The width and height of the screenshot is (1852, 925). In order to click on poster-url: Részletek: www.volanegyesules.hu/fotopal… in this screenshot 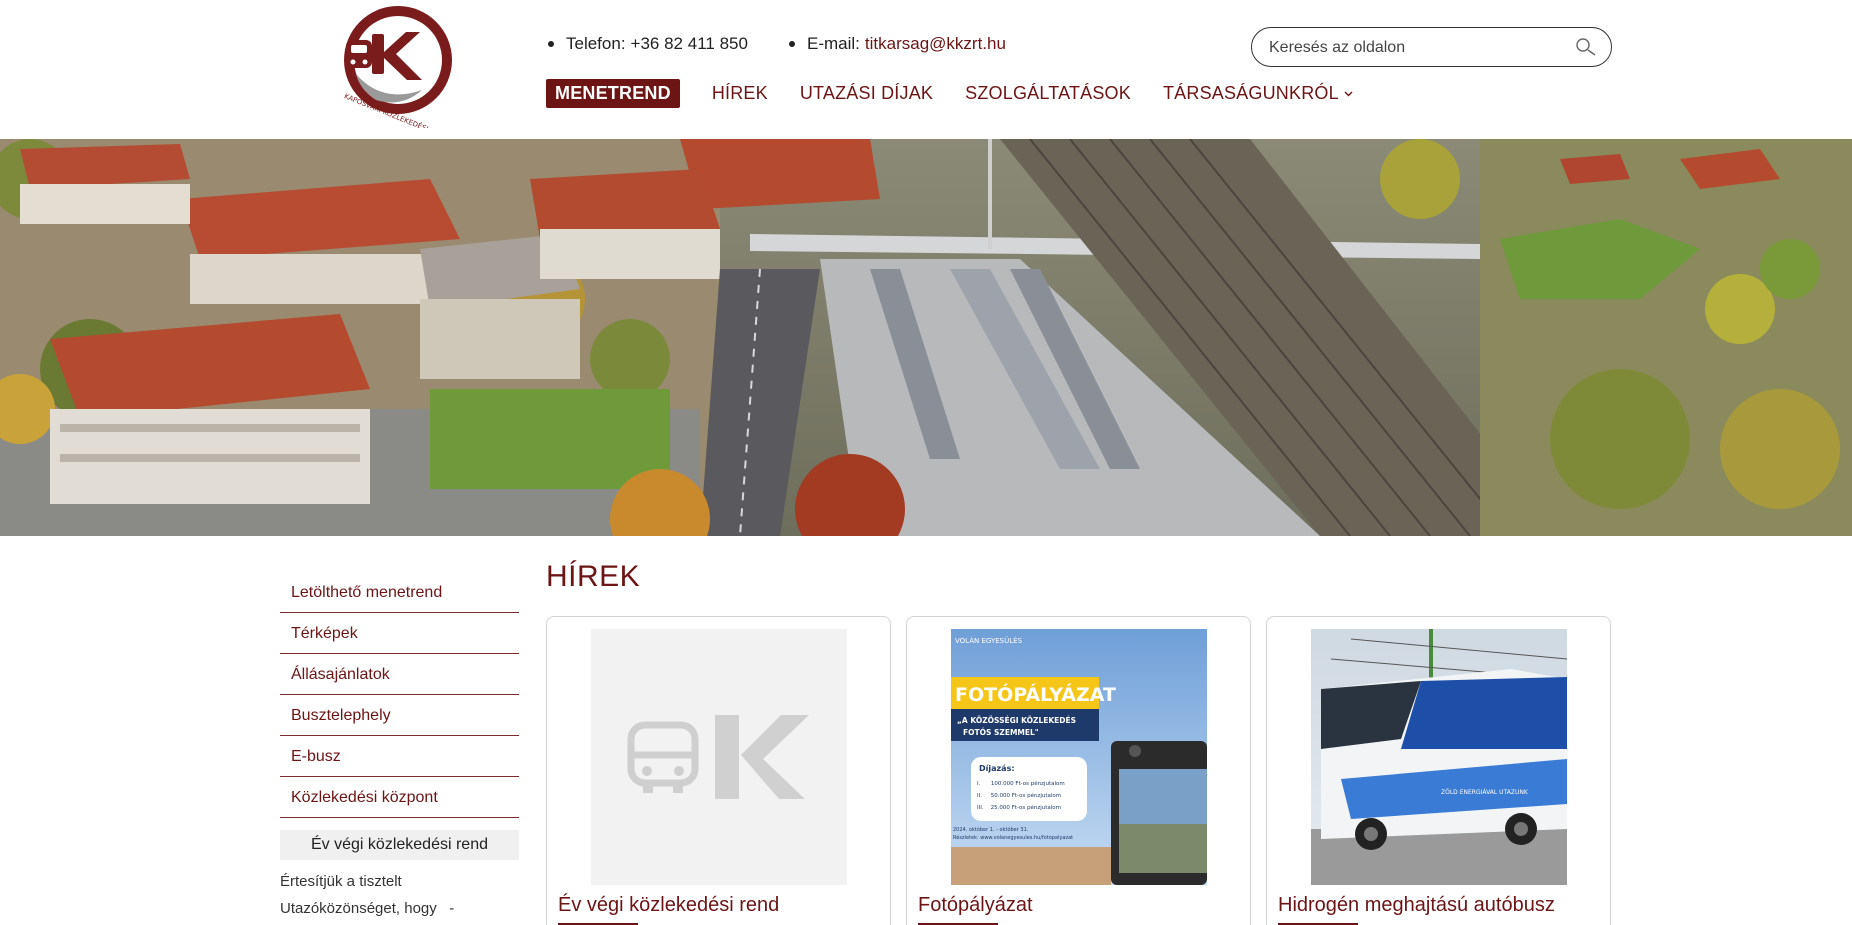, I will do `click(1013, 837)`.